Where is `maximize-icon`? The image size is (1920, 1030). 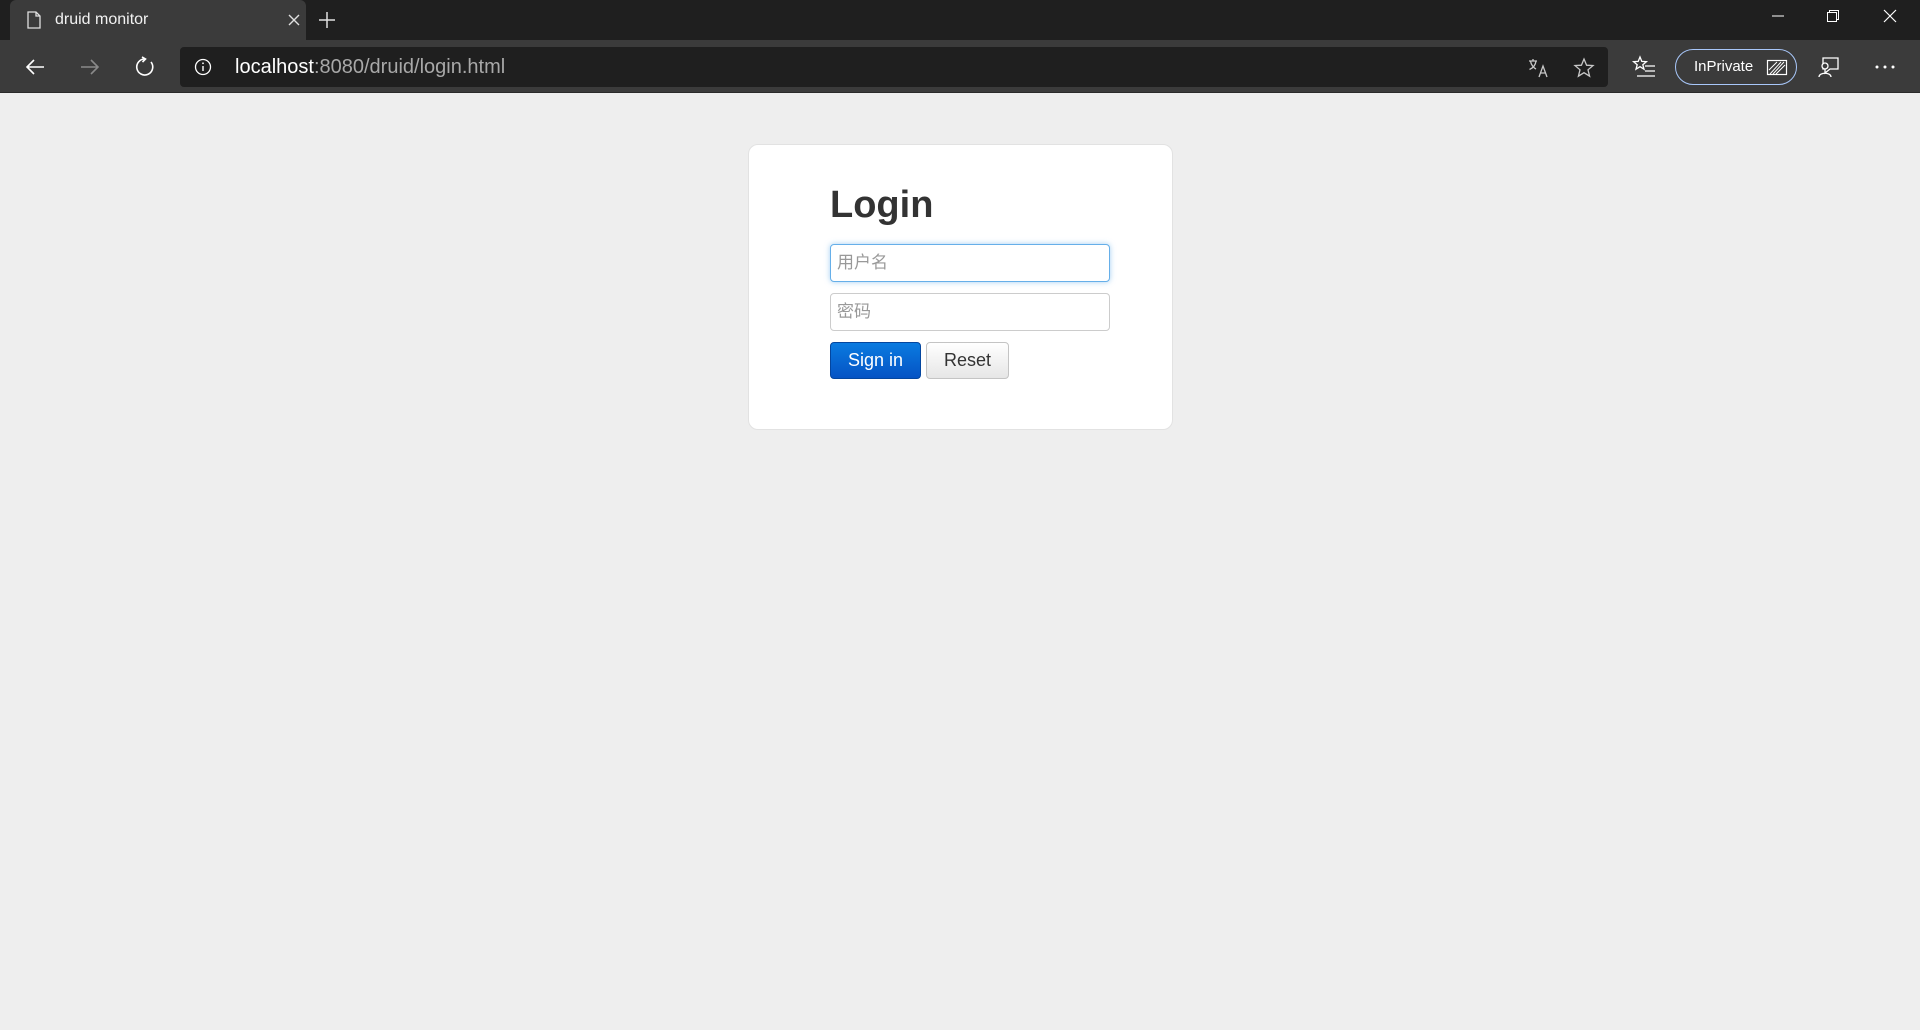
maximize-icon is located at coordinates (1833, 16).